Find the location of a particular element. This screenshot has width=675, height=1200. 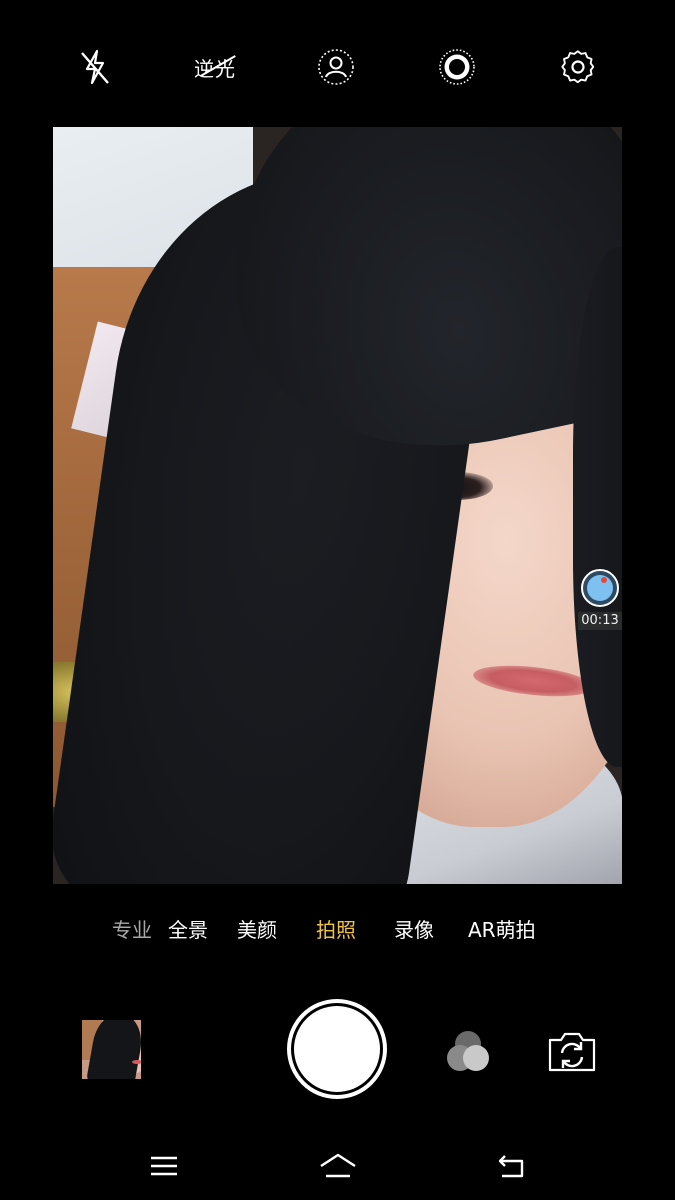

shutter-inner is located at coordinates (337, 1049).